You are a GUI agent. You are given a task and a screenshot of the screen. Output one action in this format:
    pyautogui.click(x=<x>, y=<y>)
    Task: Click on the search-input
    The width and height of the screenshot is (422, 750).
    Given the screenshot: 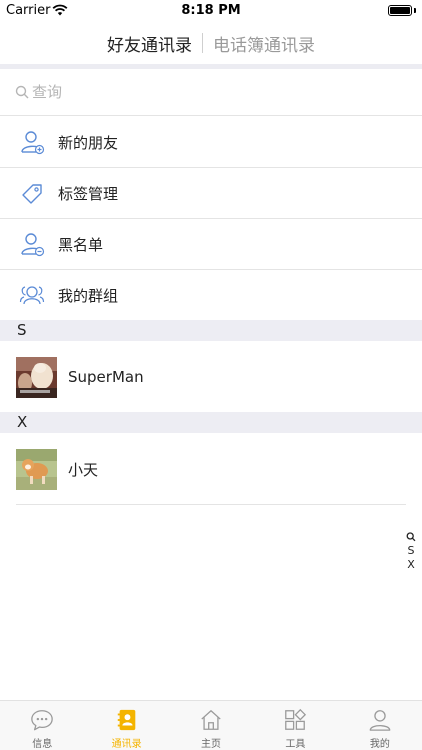 What is the action you would take?
    pyautogui.click(x=222, y=92)
    